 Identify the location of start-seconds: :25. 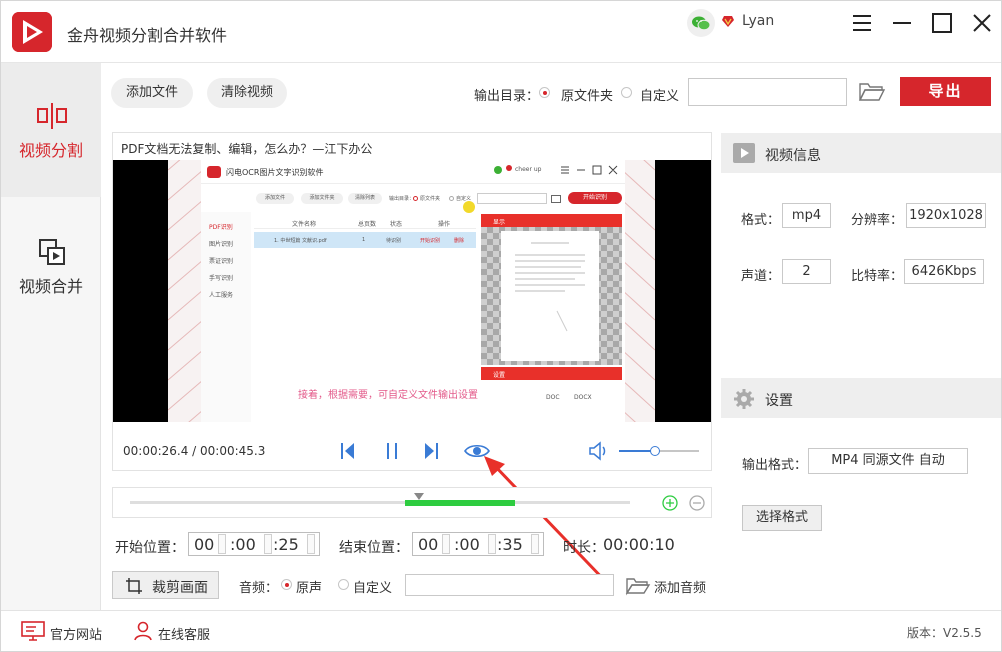
(286, 544).